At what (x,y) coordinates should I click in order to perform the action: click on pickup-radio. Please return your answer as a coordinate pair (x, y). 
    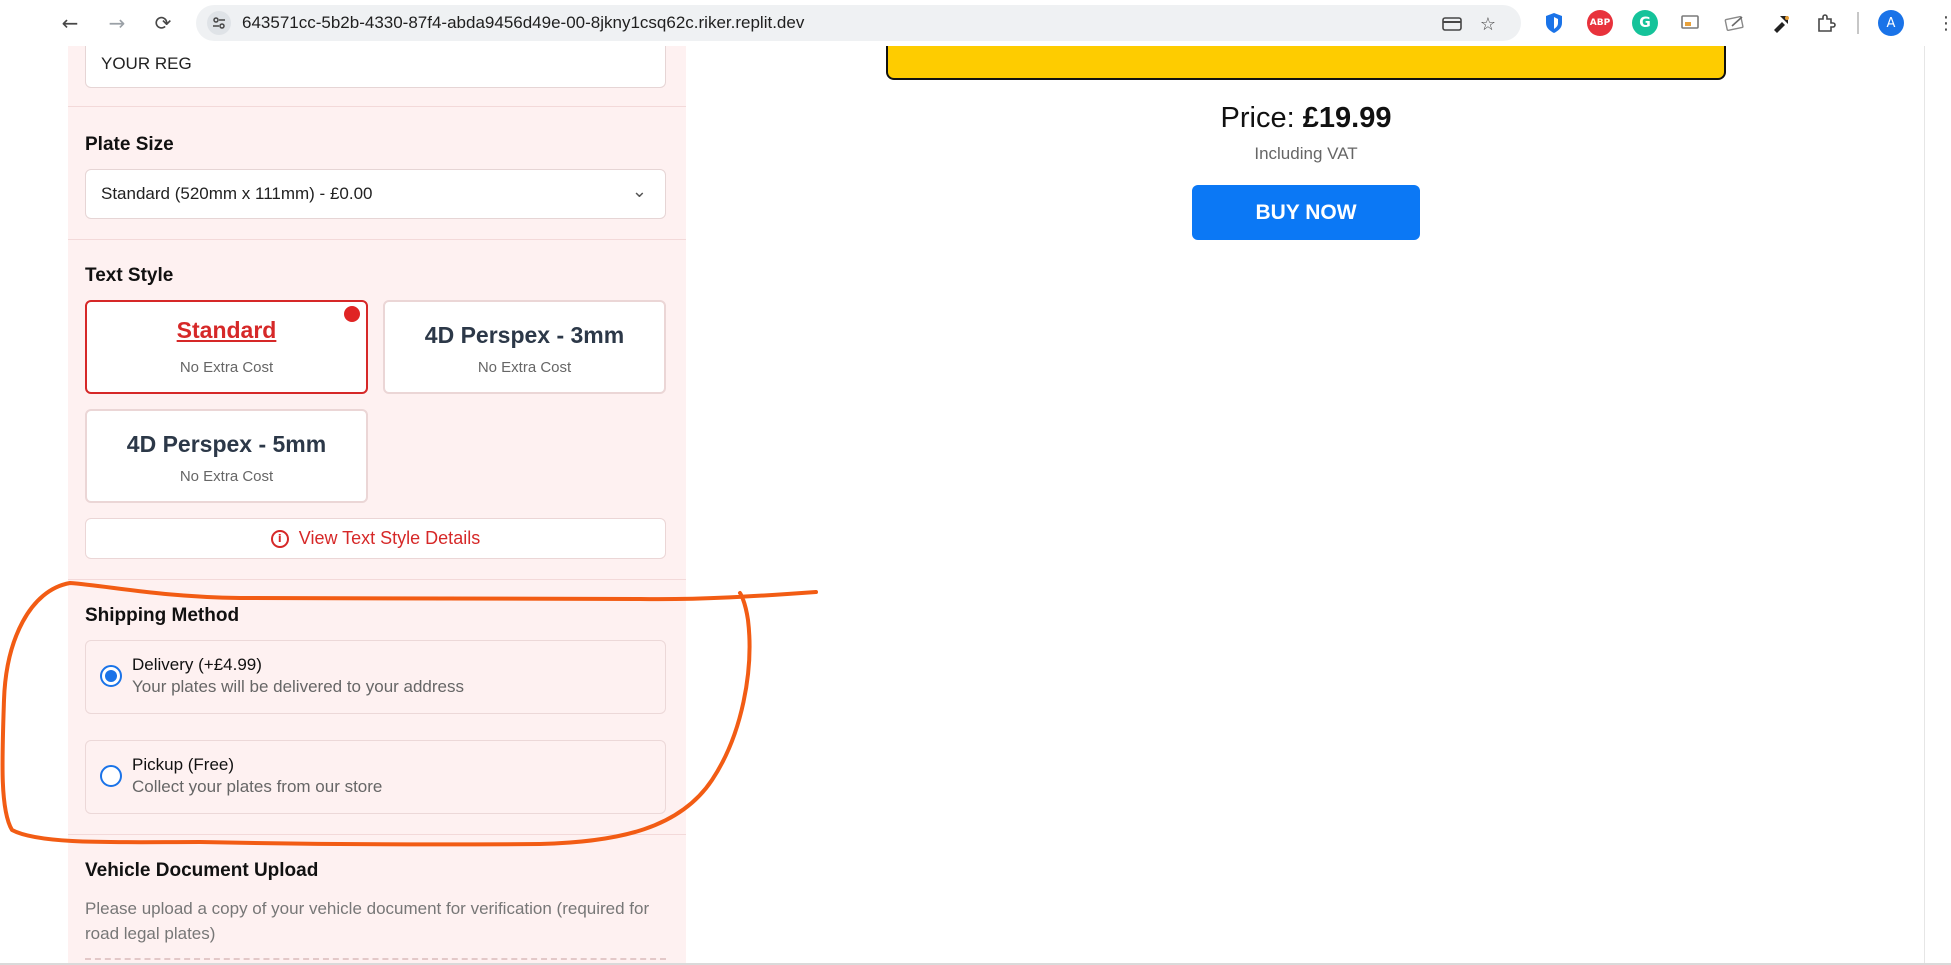
    Looking at the image, I should click on (111, 776).